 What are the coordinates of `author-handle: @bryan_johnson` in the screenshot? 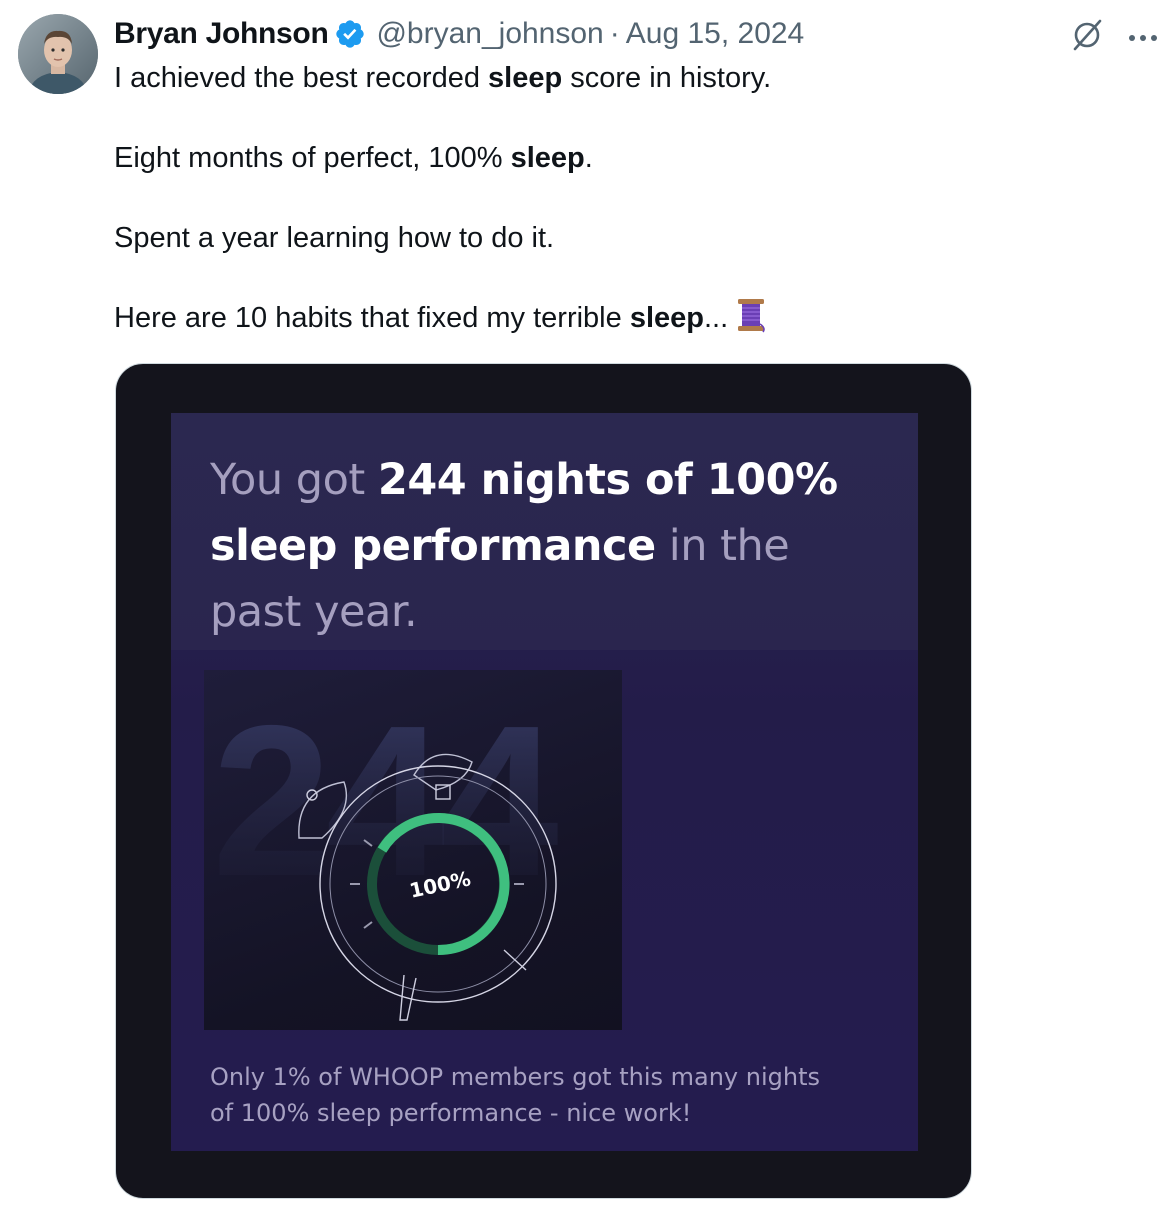 It's located at (489, 34).